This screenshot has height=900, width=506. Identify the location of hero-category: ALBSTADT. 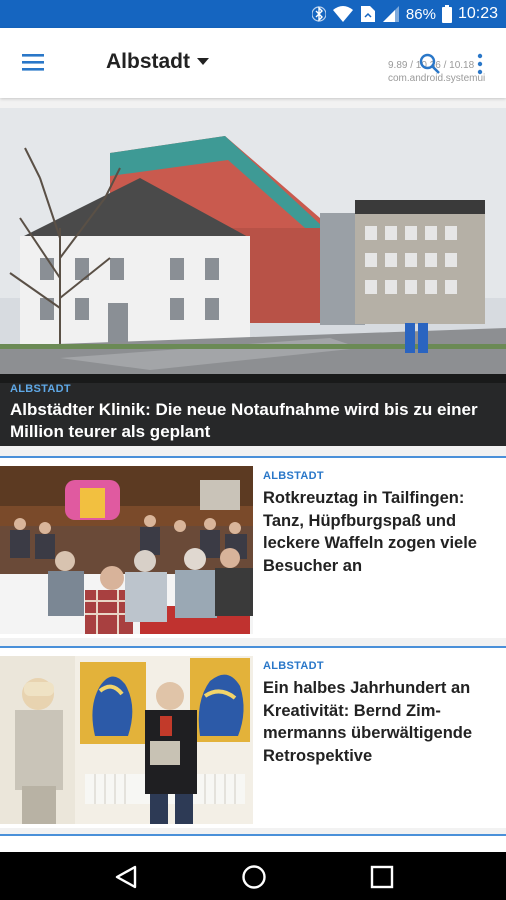
(40, 389).